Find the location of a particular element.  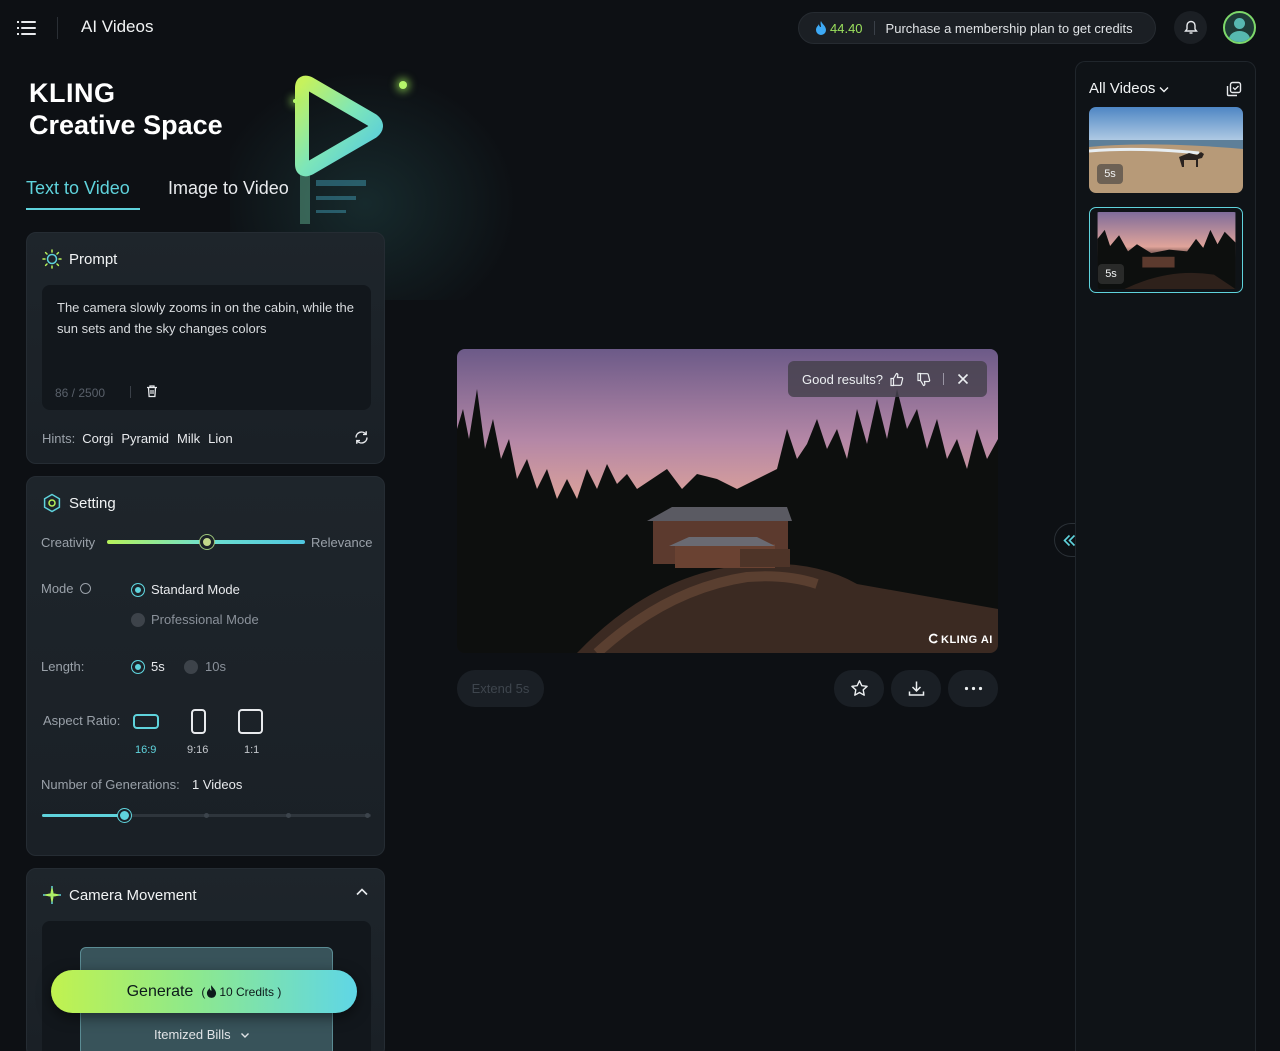

aspect-1-1-label: 1:1 is located at coordinates (251, 750).